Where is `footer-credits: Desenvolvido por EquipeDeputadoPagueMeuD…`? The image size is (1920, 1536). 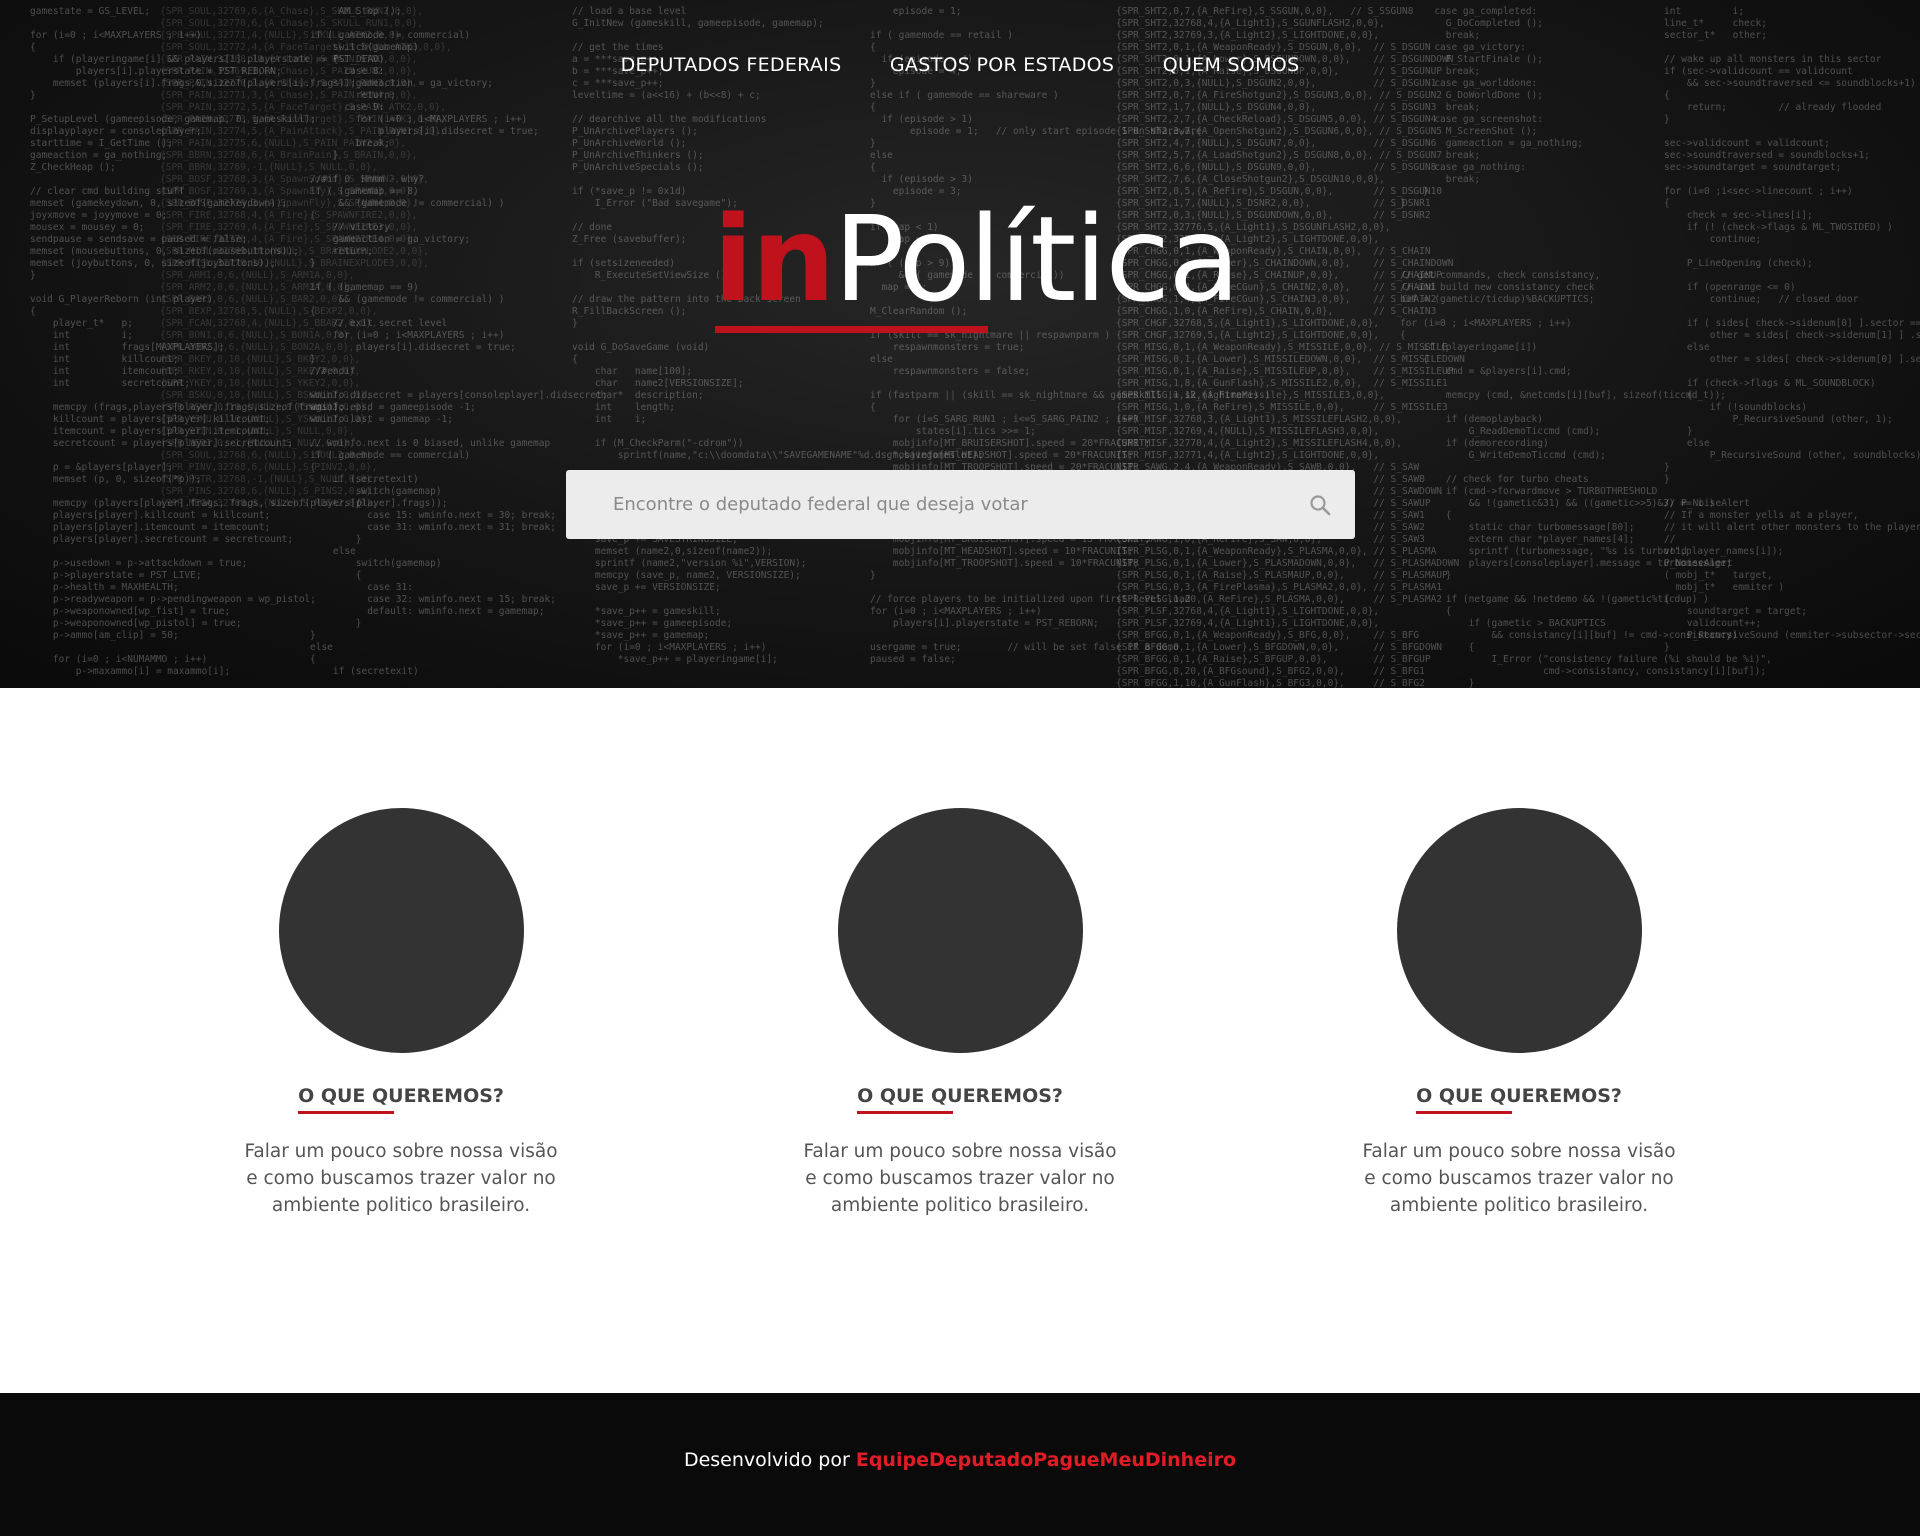
footer-credits: Desenvolvido por EquipeDeputadoPagueMeuD… is located at coordinates (960, 1460).